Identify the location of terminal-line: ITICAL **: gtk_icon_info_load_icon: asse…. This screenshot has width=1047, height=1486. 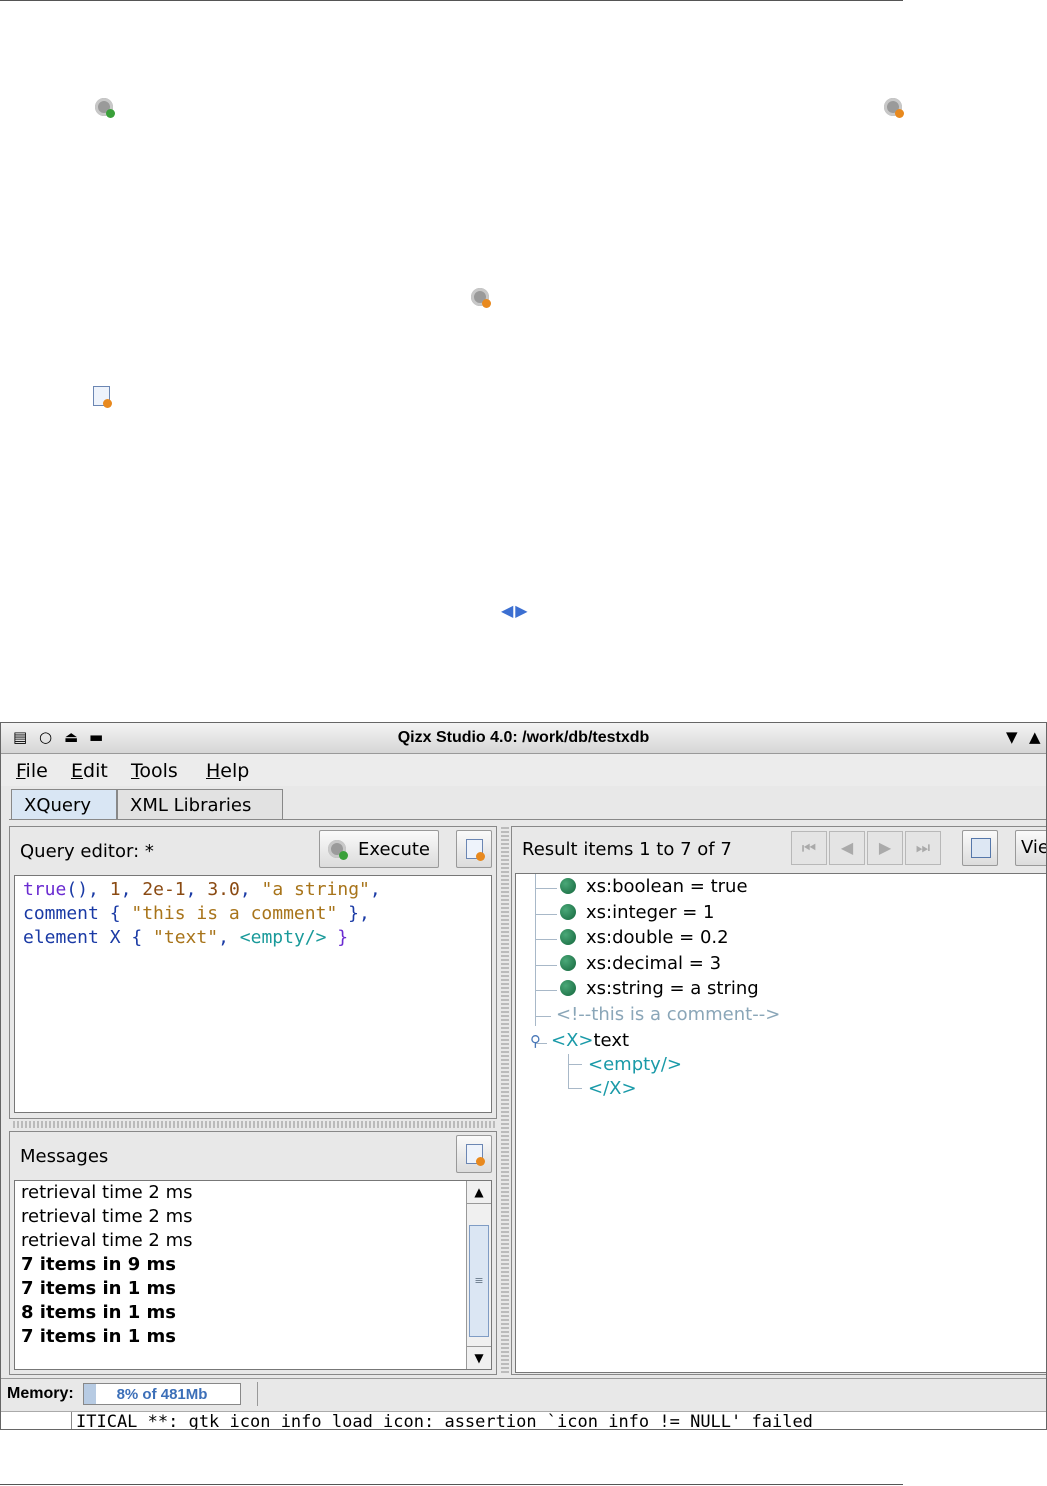
(444, 1421).